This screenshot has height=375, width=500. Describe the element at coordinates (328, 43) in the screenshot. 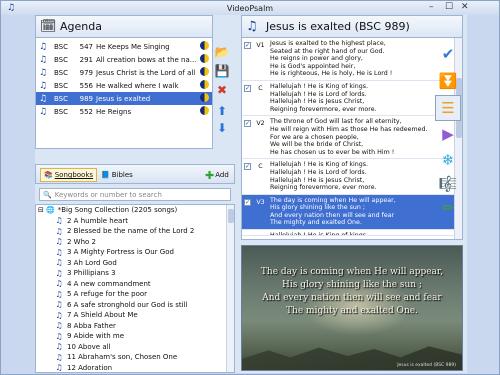

I see `verse-line: Jesus is exalted to the highest place,` at that location.